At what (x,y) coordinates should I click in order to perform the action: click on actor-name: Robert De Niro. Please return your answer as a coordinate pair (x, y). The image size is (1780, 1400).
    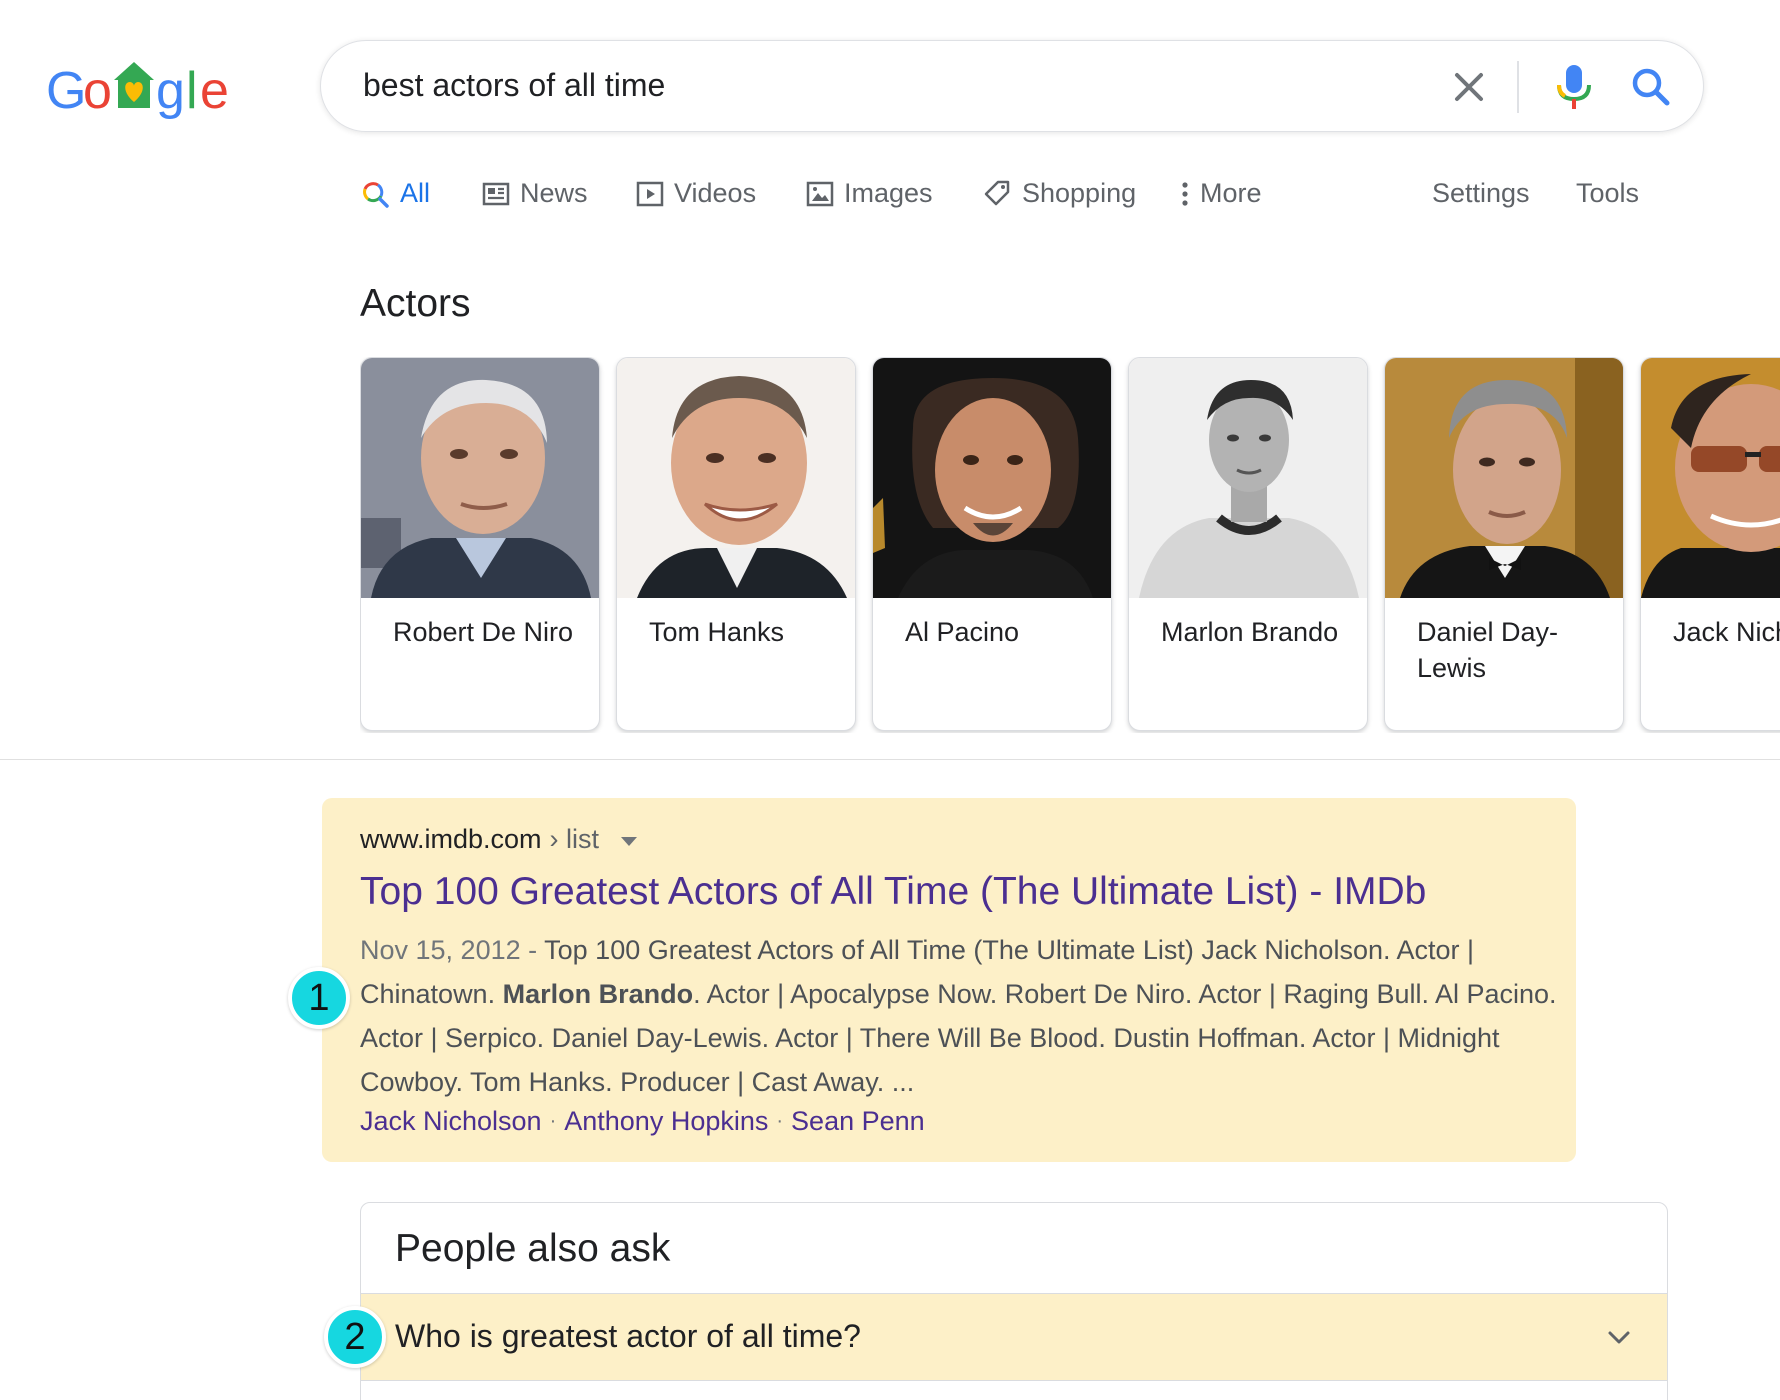
    Looking at the image, I should click on (483, 632).